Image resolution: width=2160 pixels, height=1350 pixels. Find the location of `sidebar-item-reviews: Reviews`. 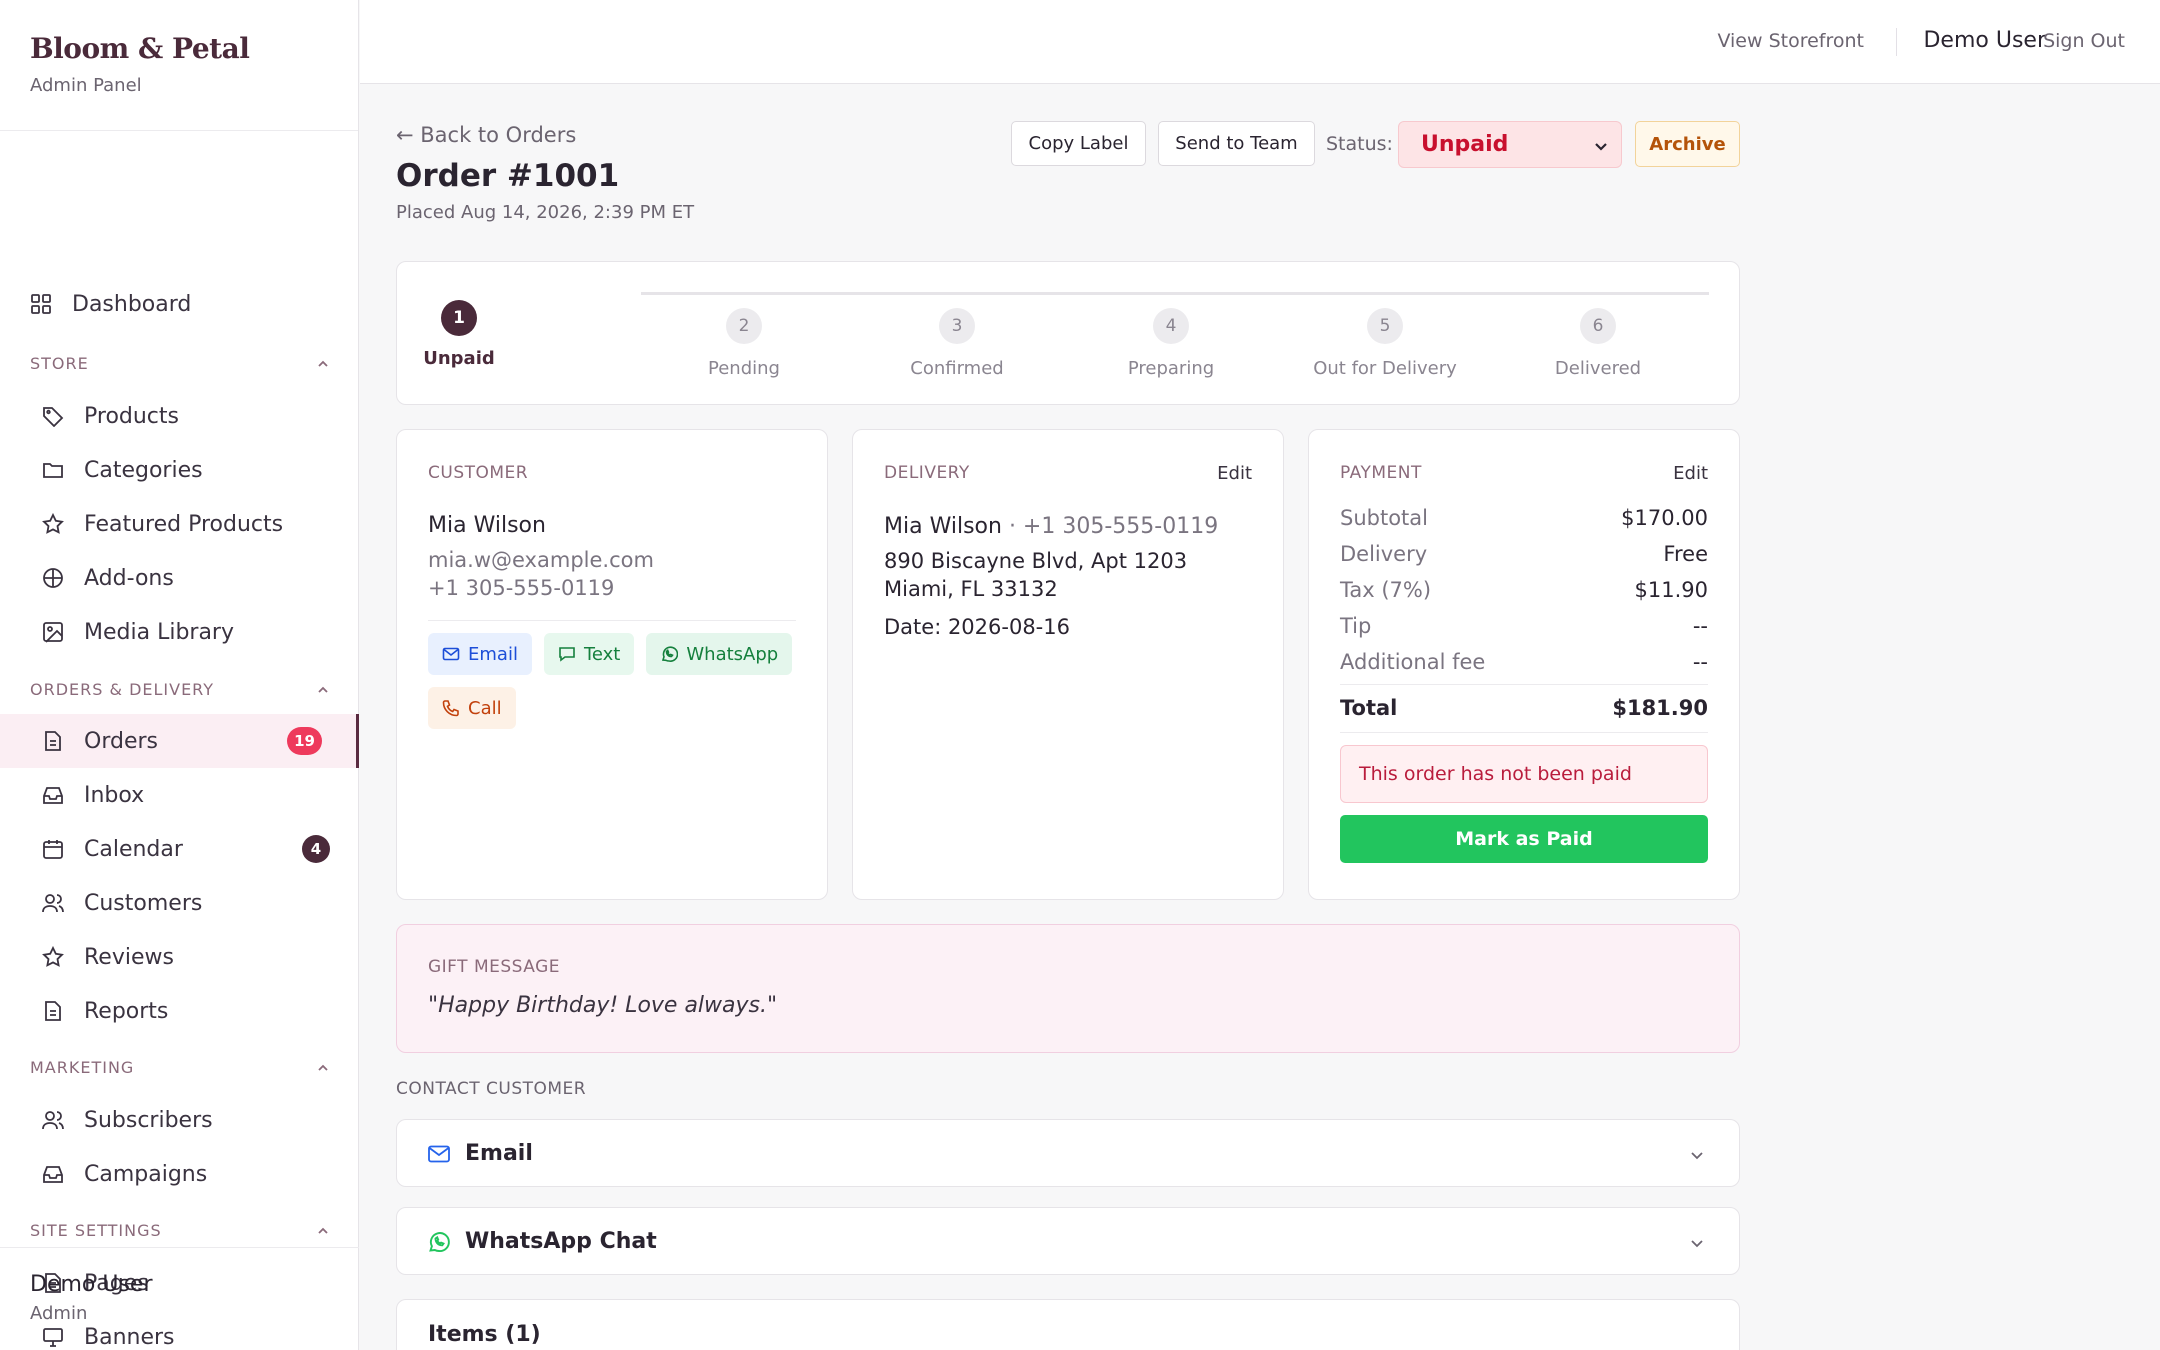

sidebar-item-reviews: Reviews is located at coordinates (179, 957).